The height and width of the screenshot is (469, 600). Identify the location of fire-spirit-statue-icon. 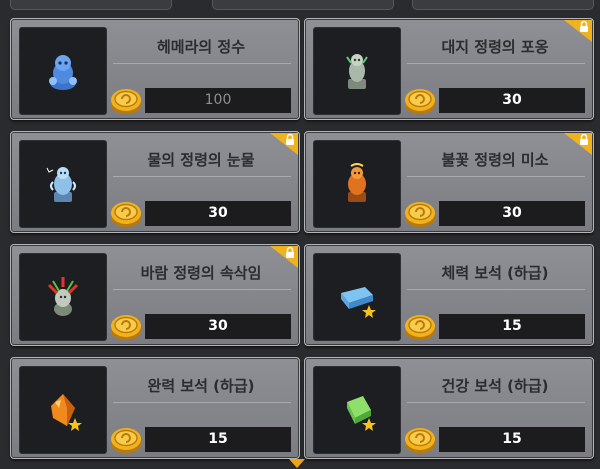
(357, 182).